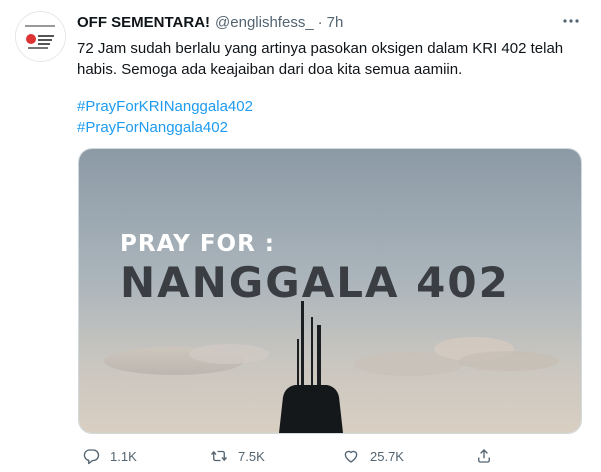  Describe the element at coordinates (335, 22) in the screenshot. I see `tweet-time: 7h` at that location.